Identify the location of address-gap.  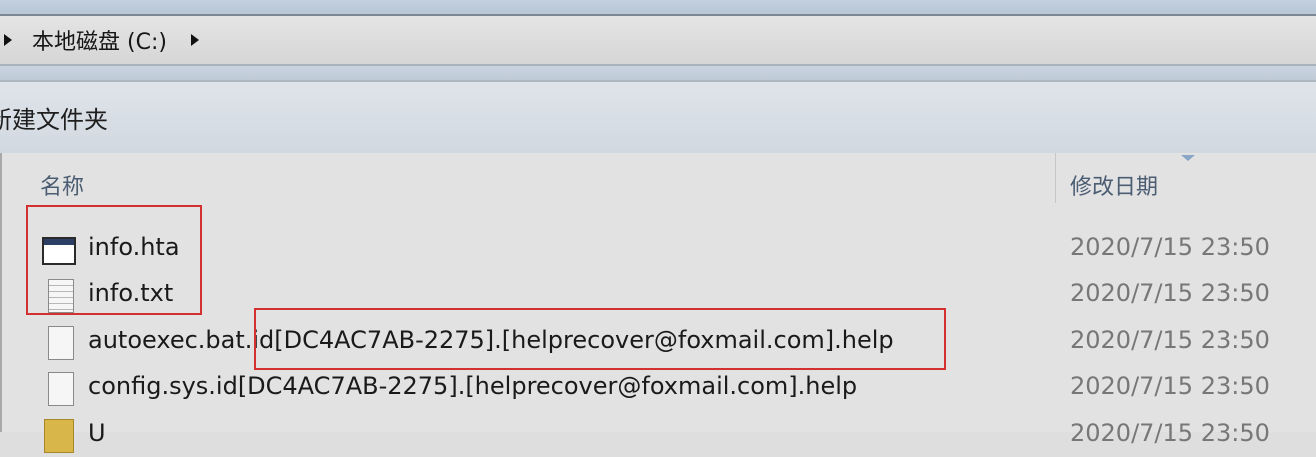
(658, 73).